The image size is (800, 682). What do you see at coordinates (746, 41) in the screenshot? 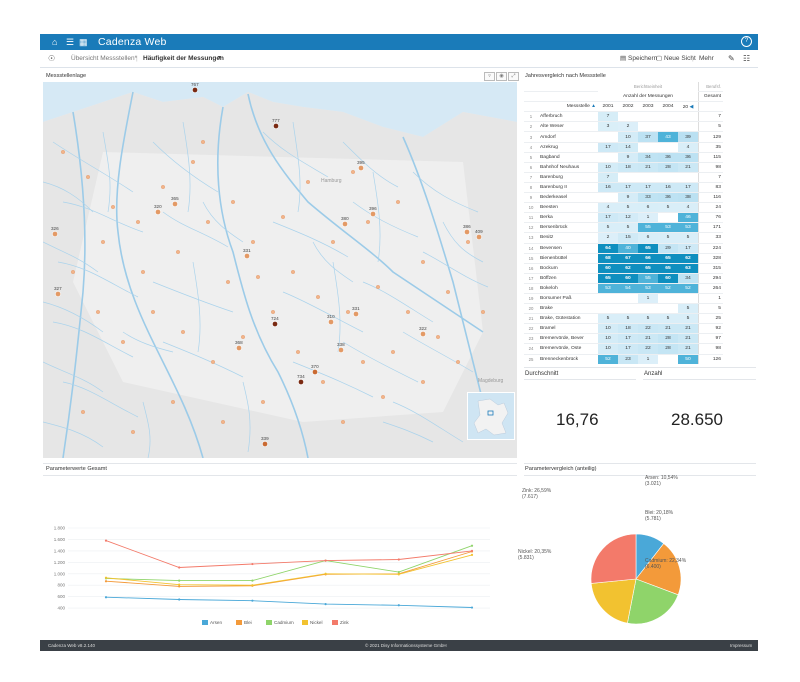
I see `help-circle-icon: ?` at bounding box center [746, 41].